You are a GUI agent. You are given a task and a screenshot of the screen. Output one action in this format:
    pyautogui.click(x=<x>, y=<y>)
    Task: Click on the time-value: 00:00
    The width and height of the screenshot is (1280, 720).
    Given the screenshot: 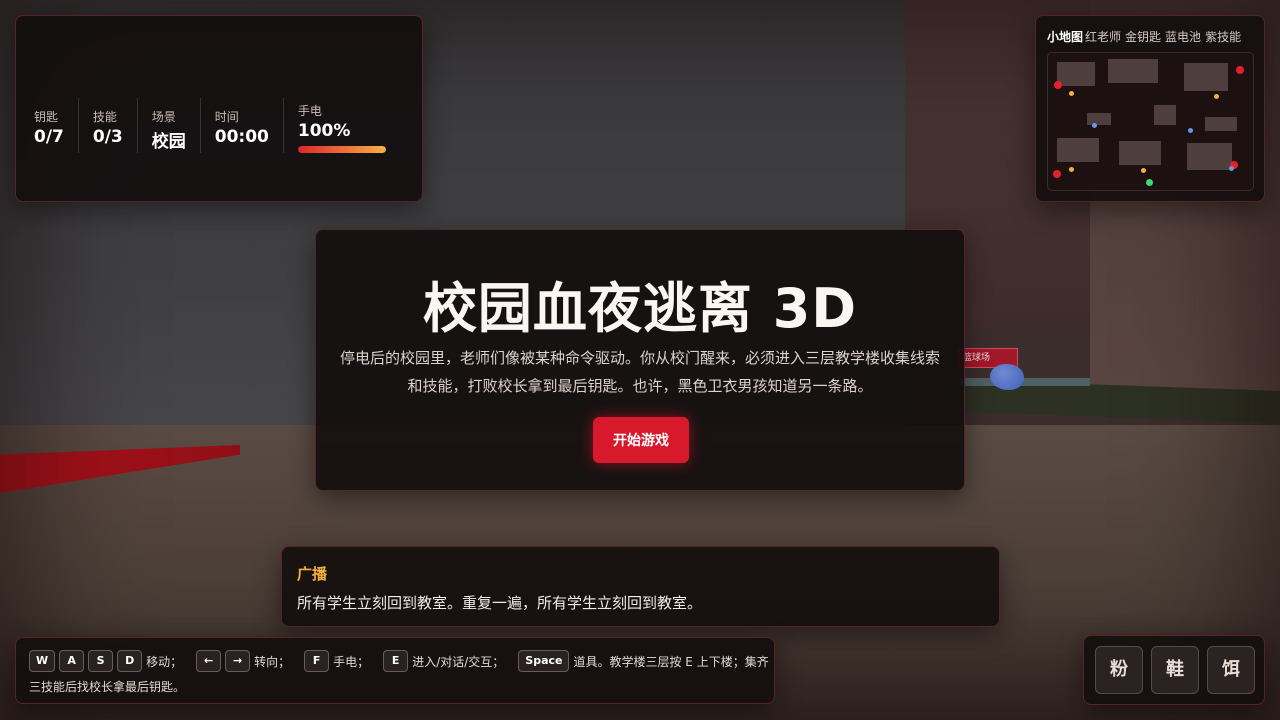 What is the action you would take?
    pyautogui.click(x=241, y=137)
    